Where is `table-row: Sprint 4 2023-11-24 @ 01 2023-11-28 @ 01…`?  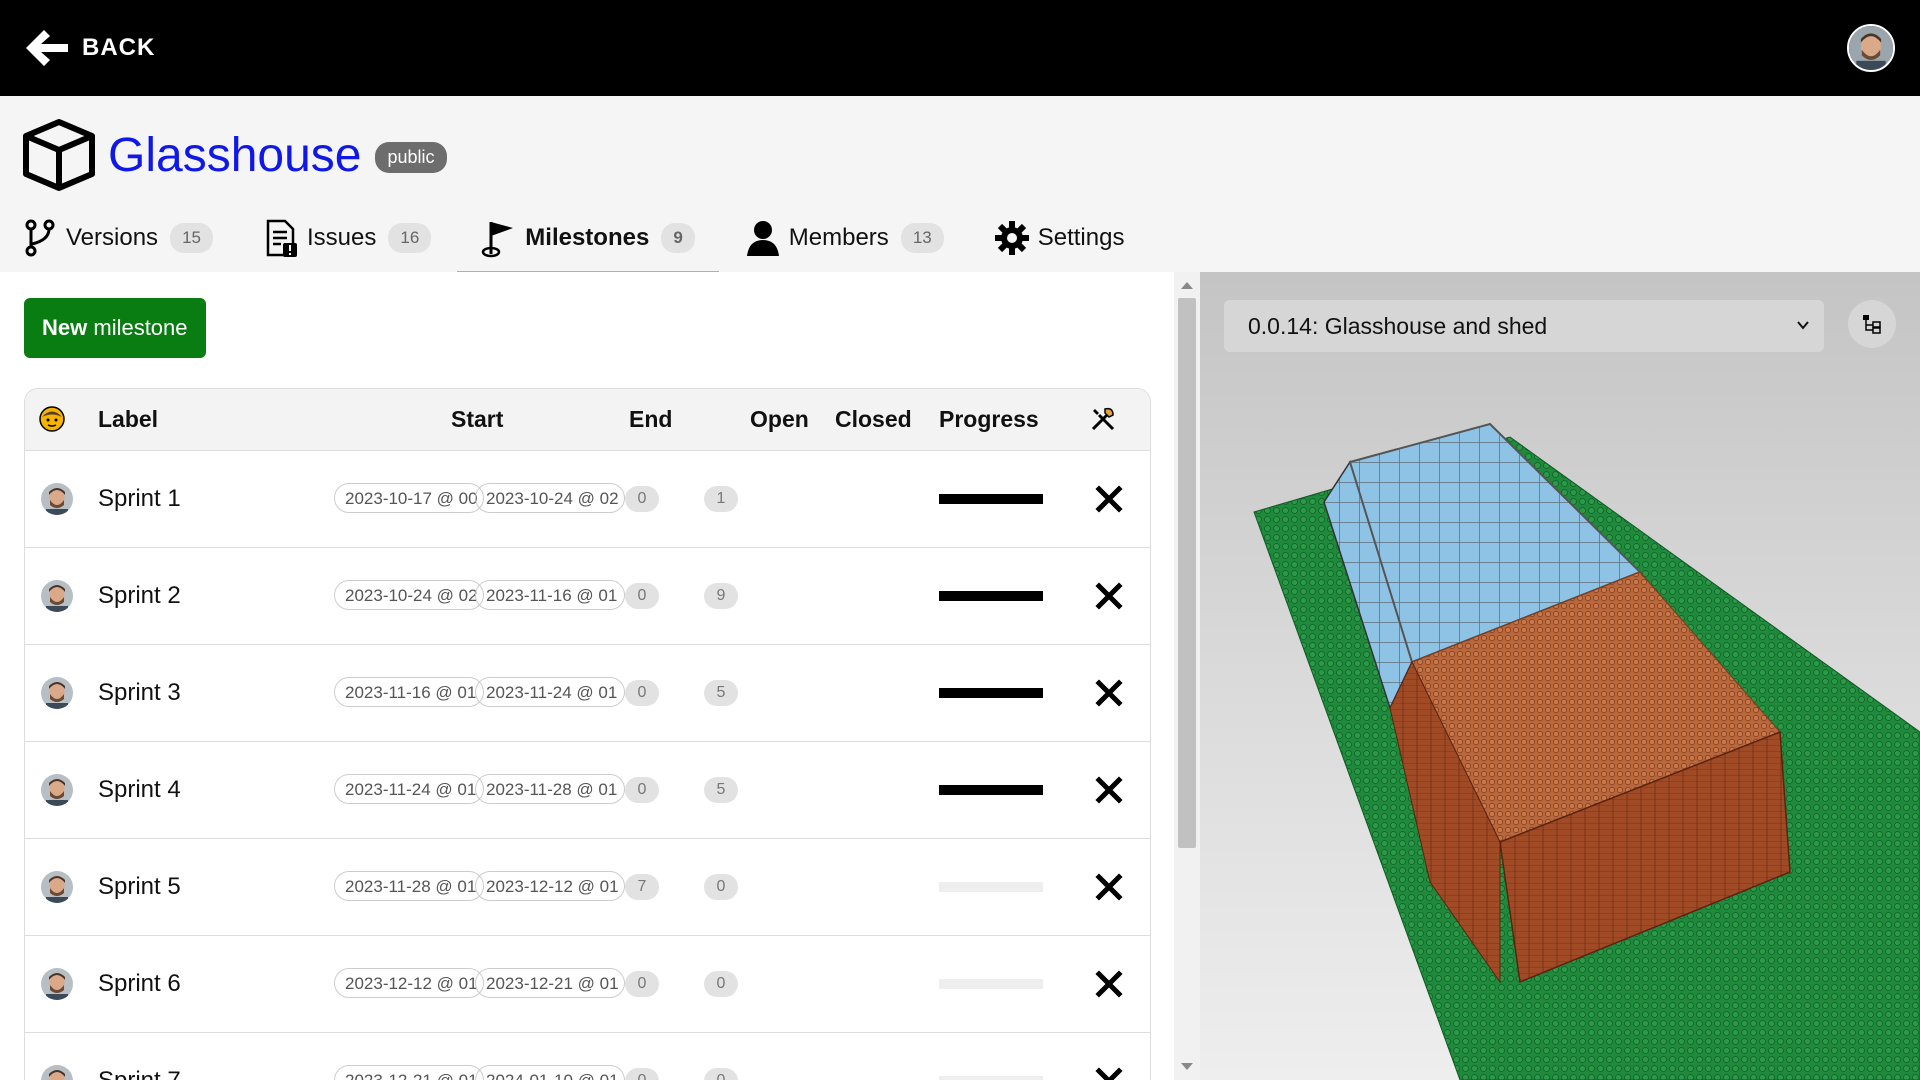
table-row: Sprint 4 2023-11-24 @ 01 2023-11-28 @ 01… is located at coordinates (587, 790).